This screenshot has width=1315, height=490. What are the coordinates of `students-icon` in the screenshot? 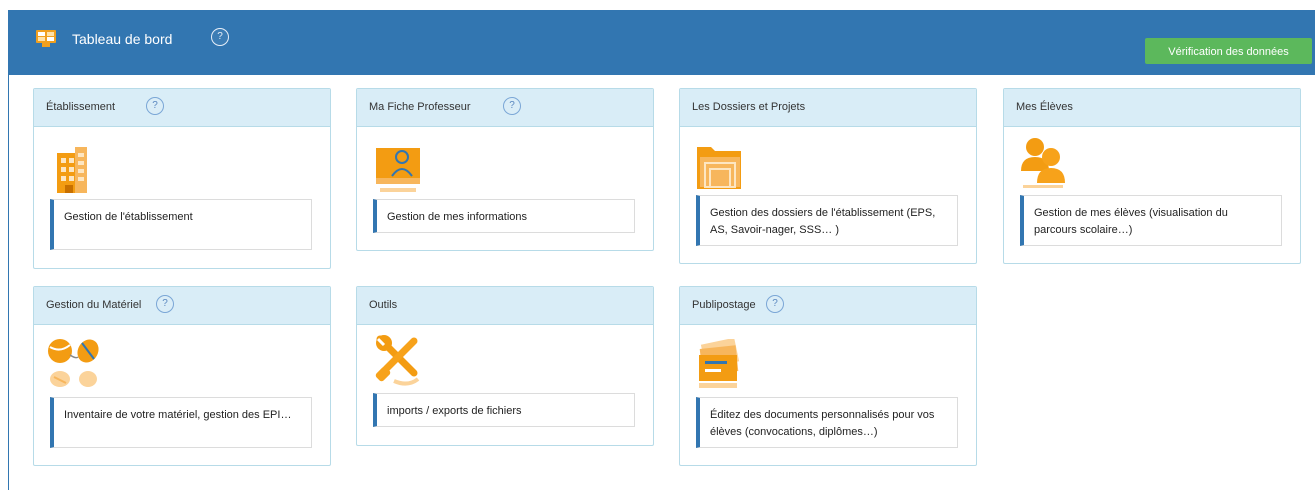 It's located at (1043, 163).